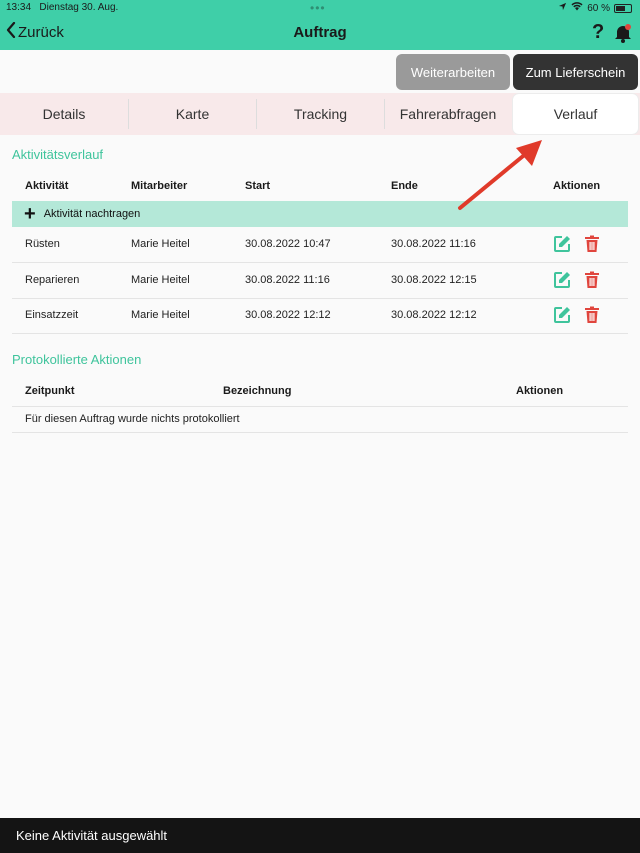 This screenshot has height=853, width=640. Describe the element at coordinates (52, 315) in the screenshot. I see `row-activity: Einsatzzeit` at that location.